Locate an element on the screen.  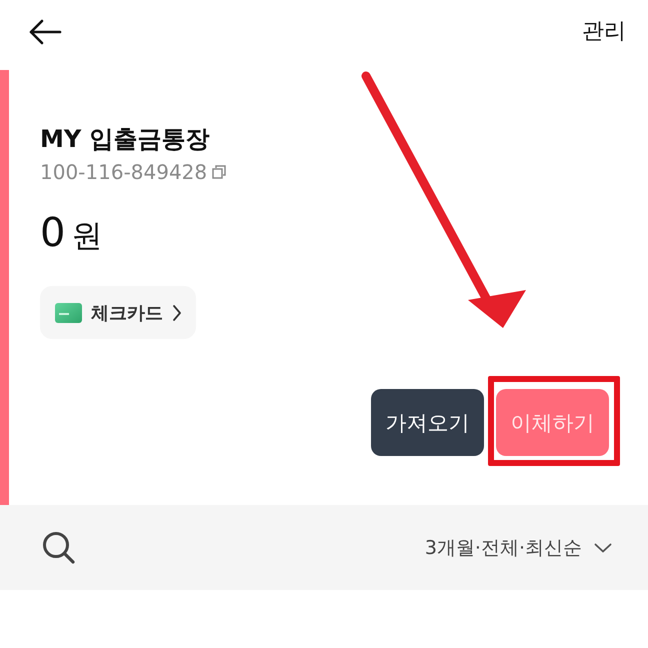
back-arrow-icon is located at coordinates (45, 32).